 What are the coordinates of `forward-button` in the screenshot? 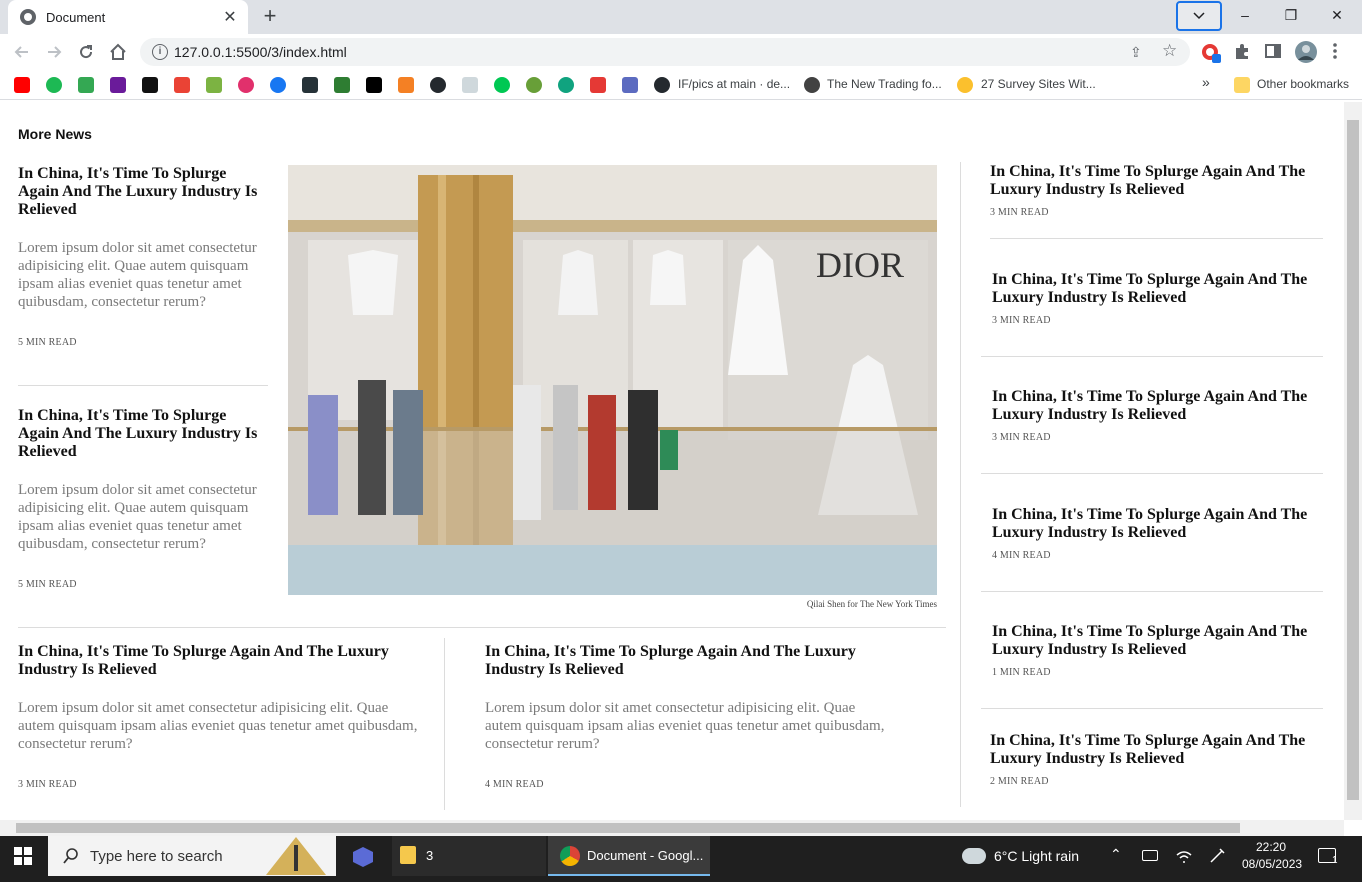 It's located at (54, 52).